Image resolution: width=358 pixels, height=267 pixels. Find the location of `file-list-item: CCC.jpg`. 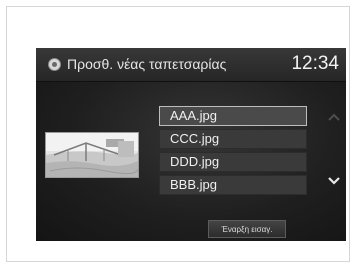

file-list-item: CCC.jpg is located at coordinates (233, 139).